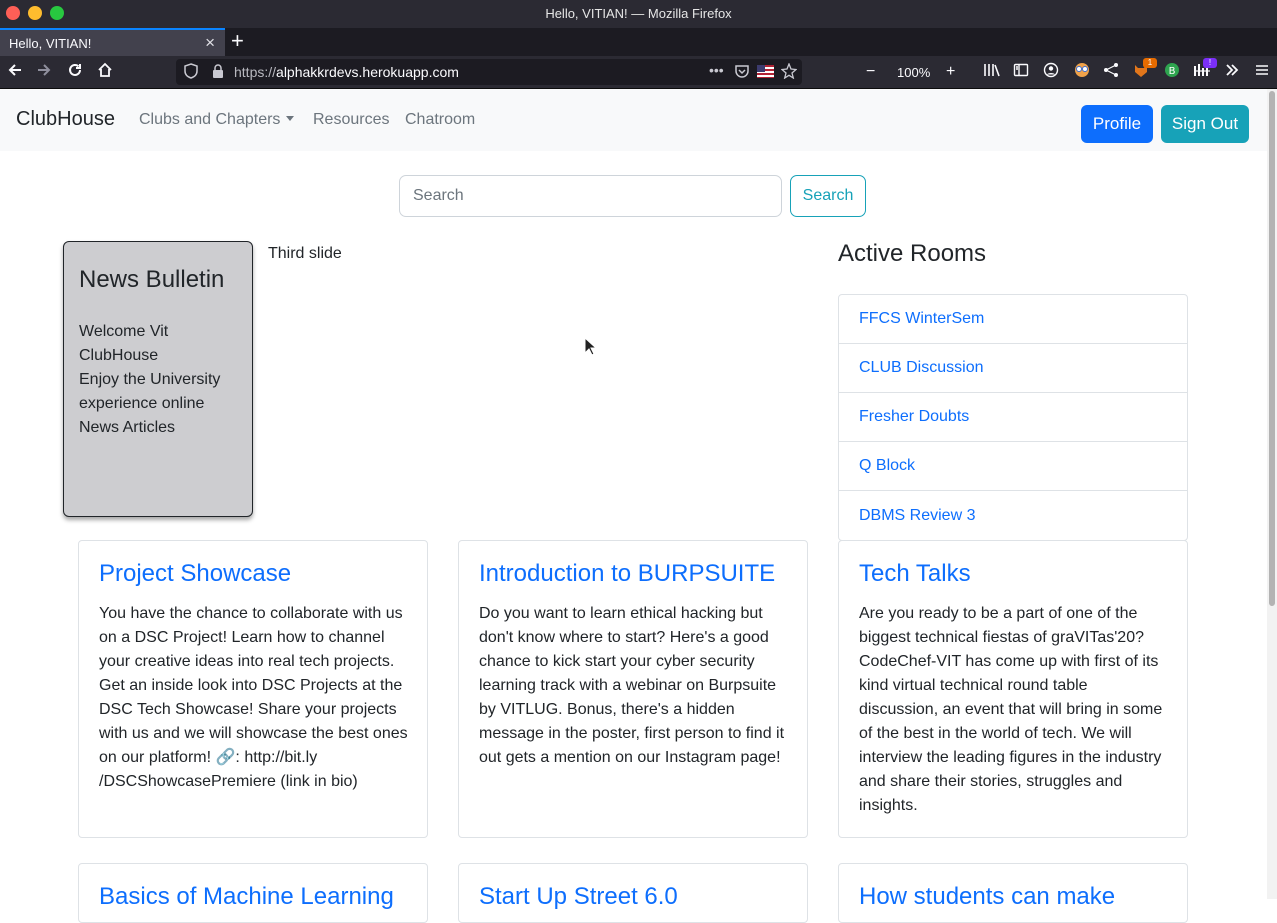 The image size is (1277, 923). Describe the element at coordinates (150, 391) in the screenshot. I see `bulletin-line: Enjoy the University experience online` at that location.